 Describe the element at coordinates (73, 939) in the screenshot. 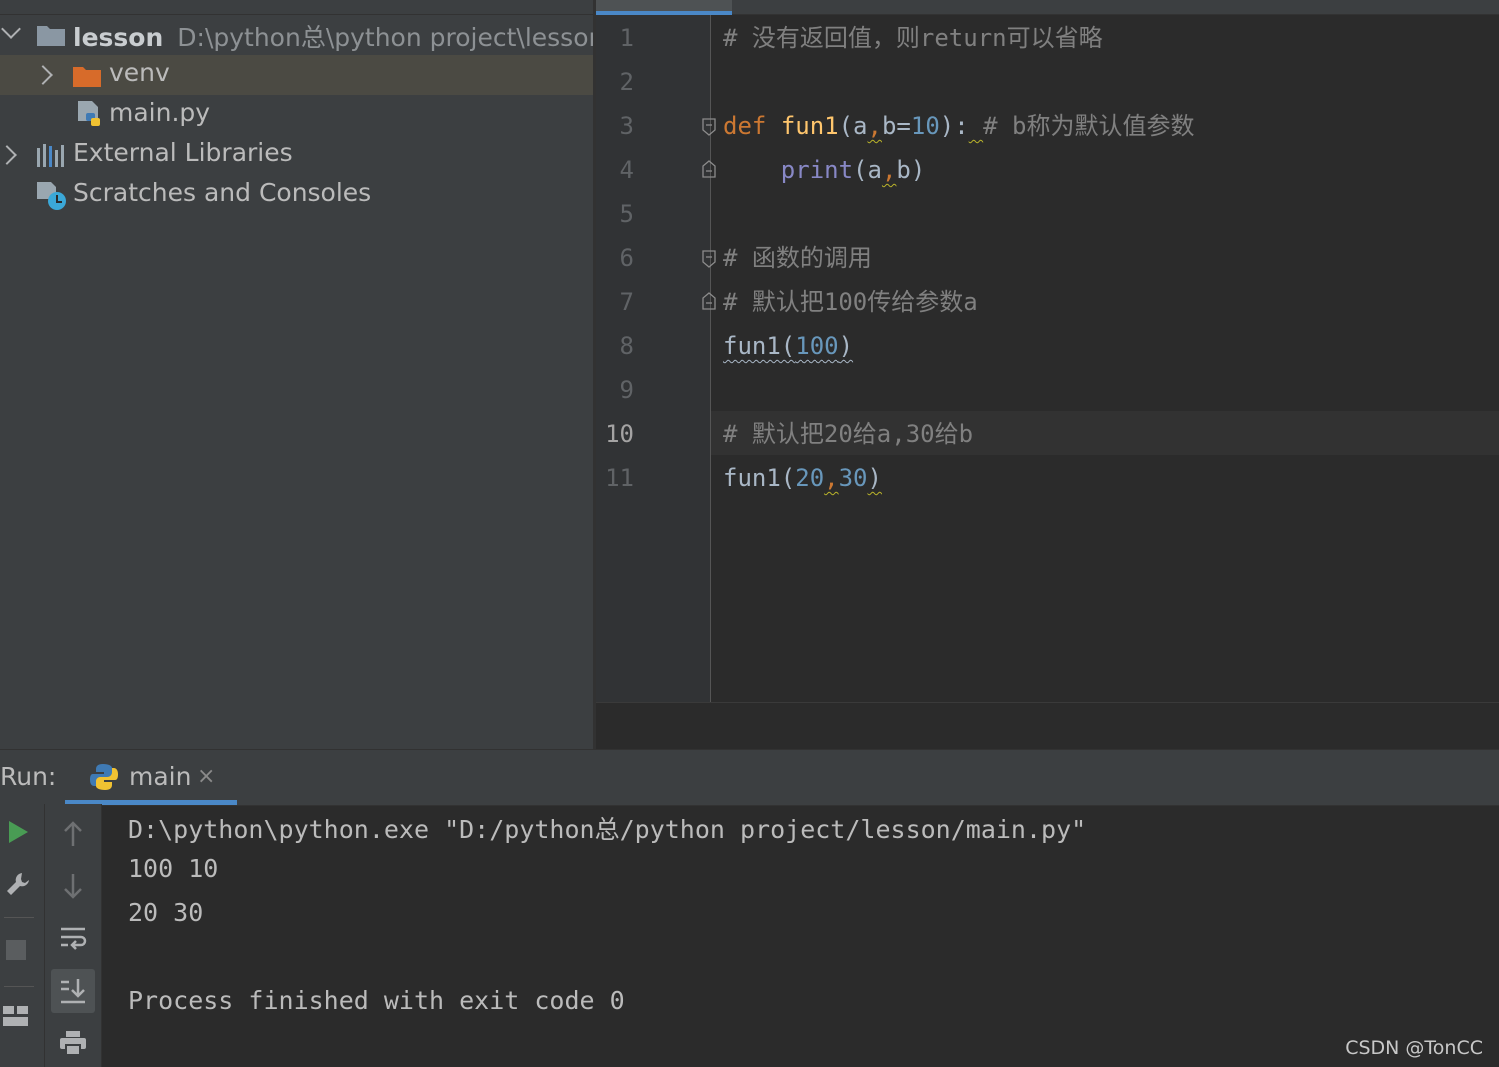

I see `soft-wrap-icon` at that location.